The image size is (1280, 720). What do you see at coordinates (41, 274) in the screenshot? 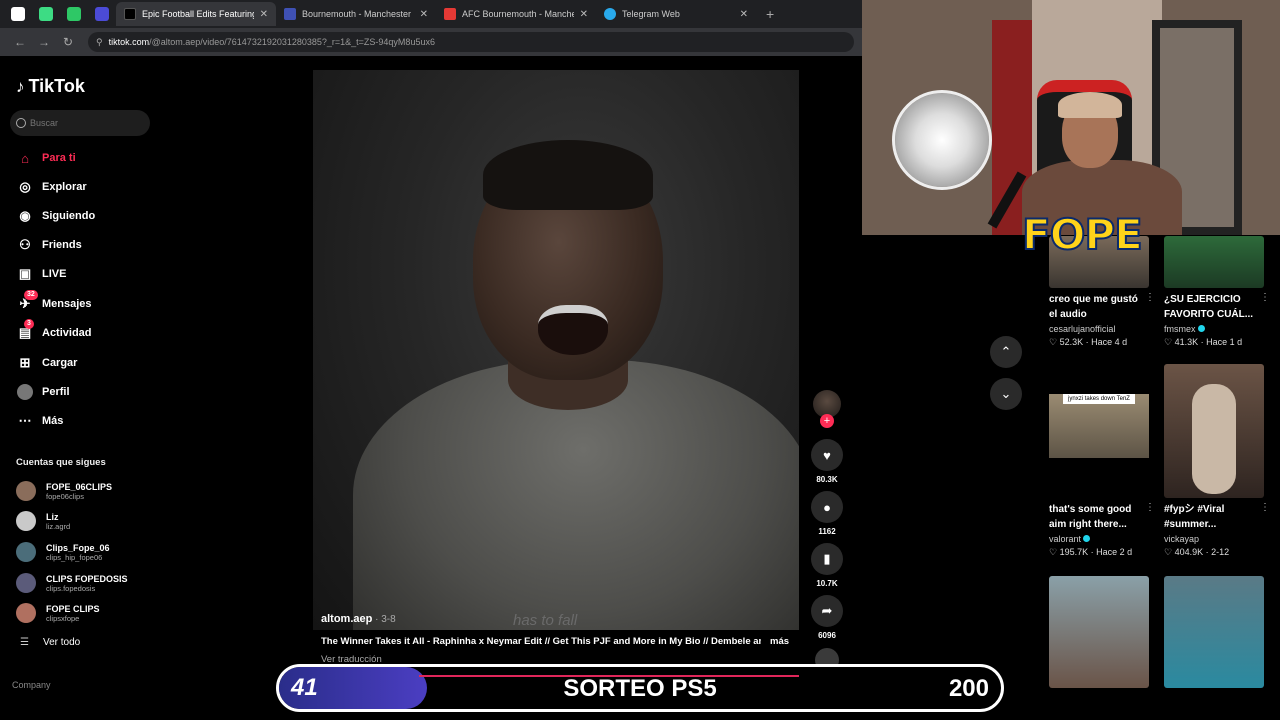
I see `nav-live: ▣ LIVE` at bounding box center [41, 274].